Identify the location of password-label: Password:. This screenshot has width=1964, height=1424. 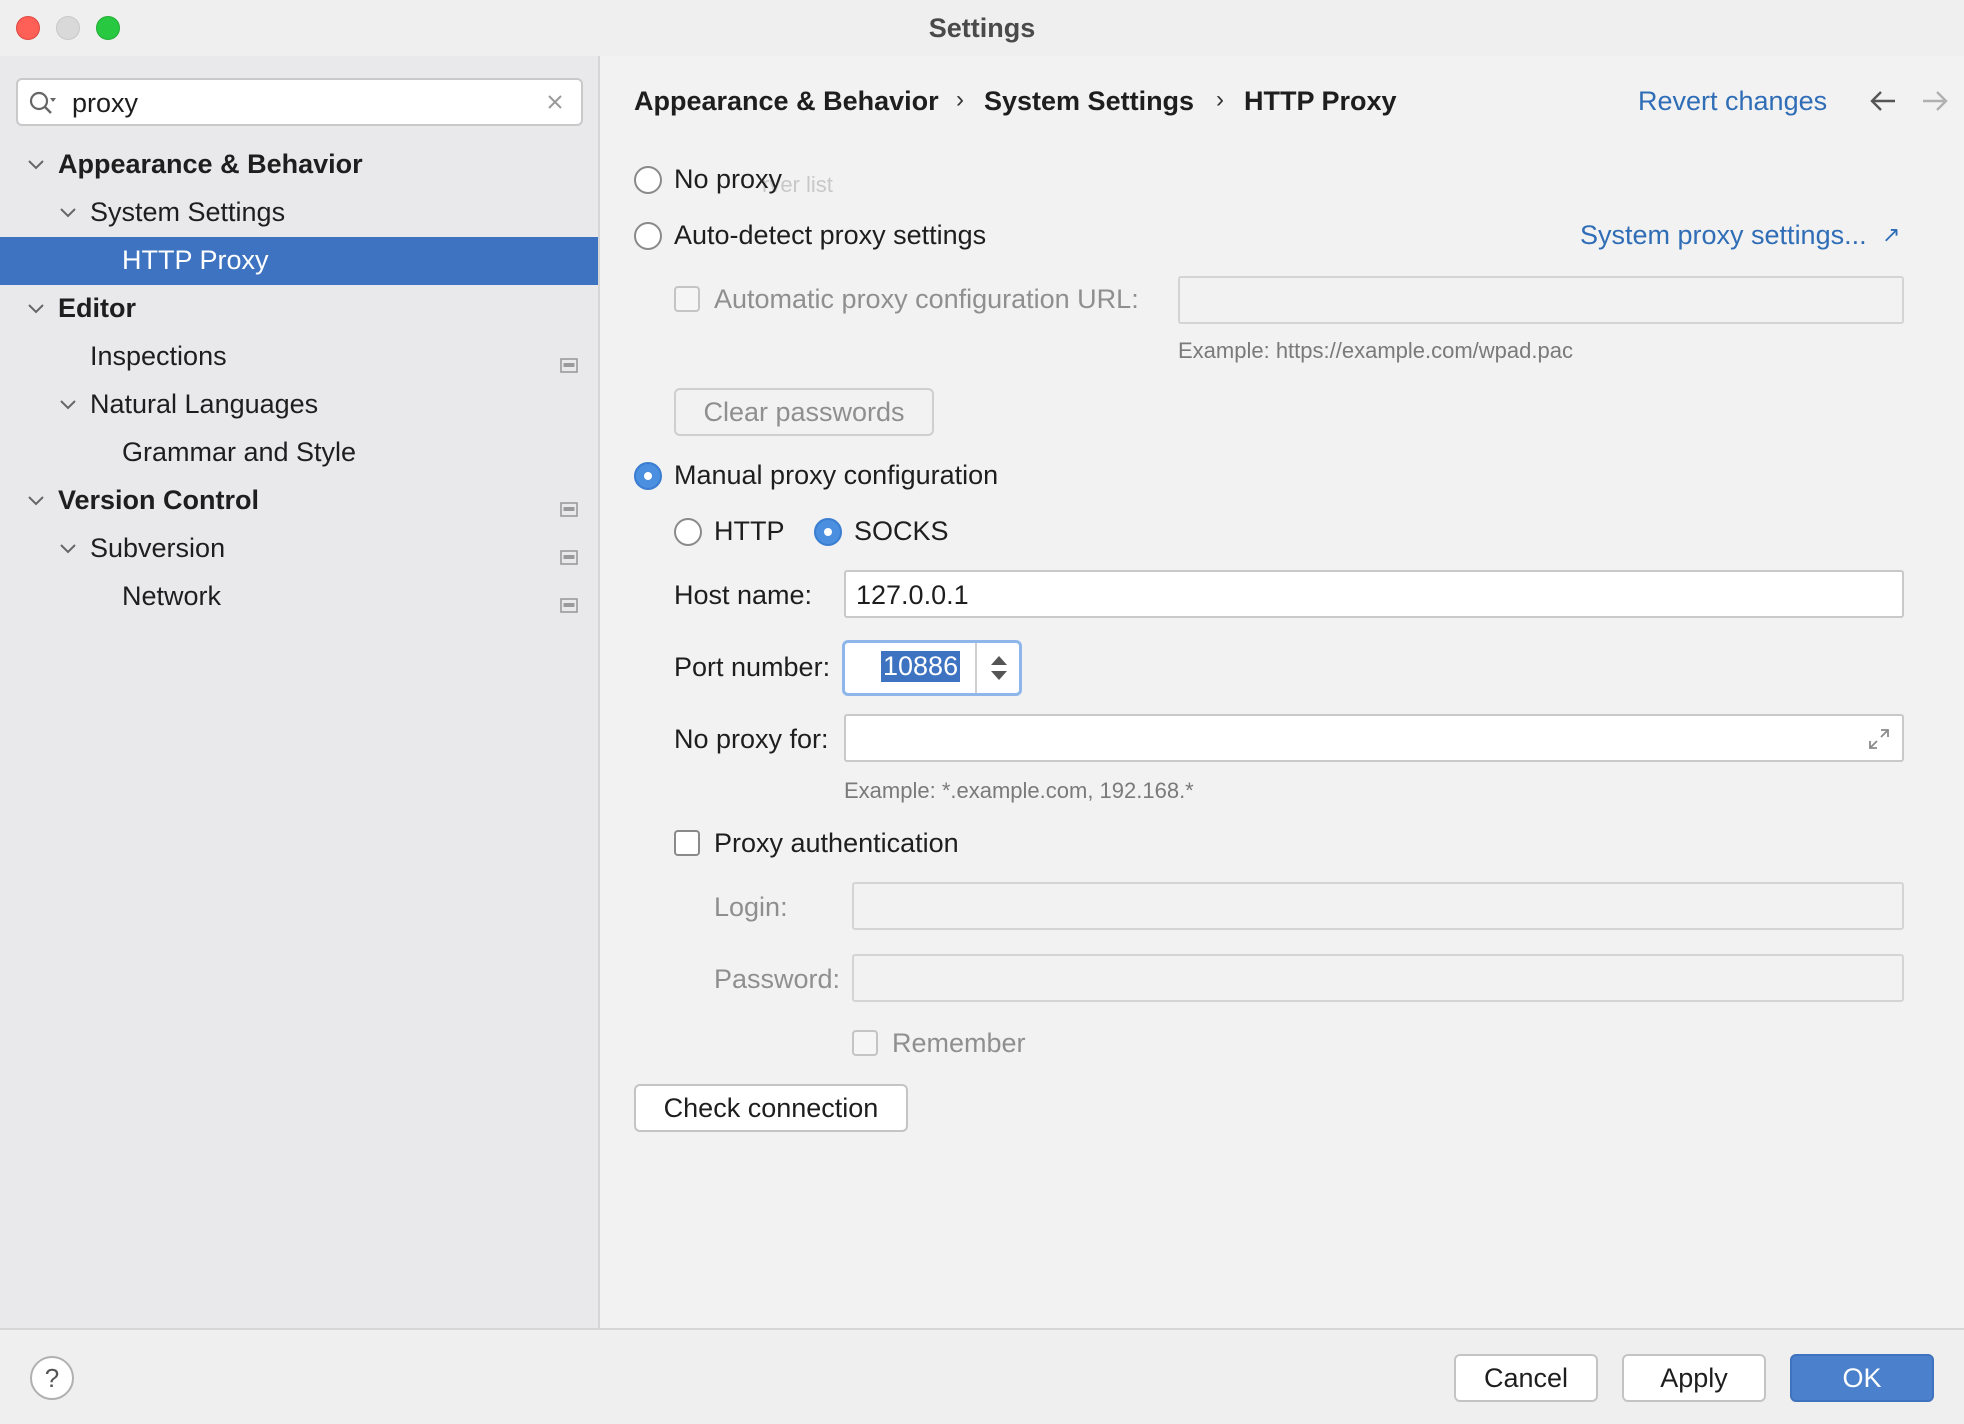
(777, 979).